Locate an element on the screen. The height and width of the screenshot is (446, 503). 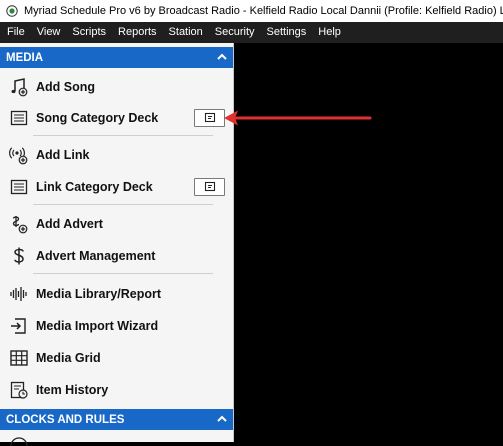
sidebar-item-media-library-report: Media Library/Report is located at coordinates (116, 294).